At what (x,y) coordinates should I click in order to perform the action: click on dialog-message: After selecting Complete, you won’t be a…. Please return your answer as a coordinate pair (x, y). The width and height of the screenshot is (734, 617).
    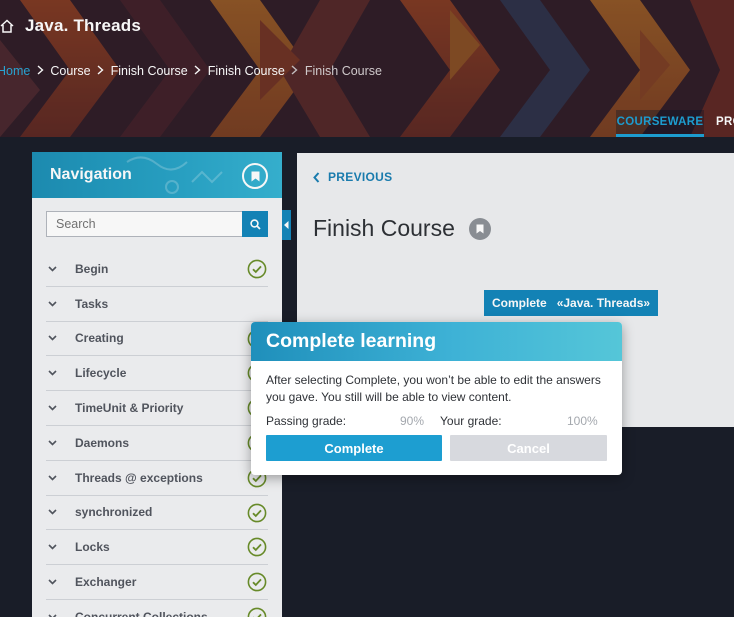
    Looking at the image, I should click on (433, 388).